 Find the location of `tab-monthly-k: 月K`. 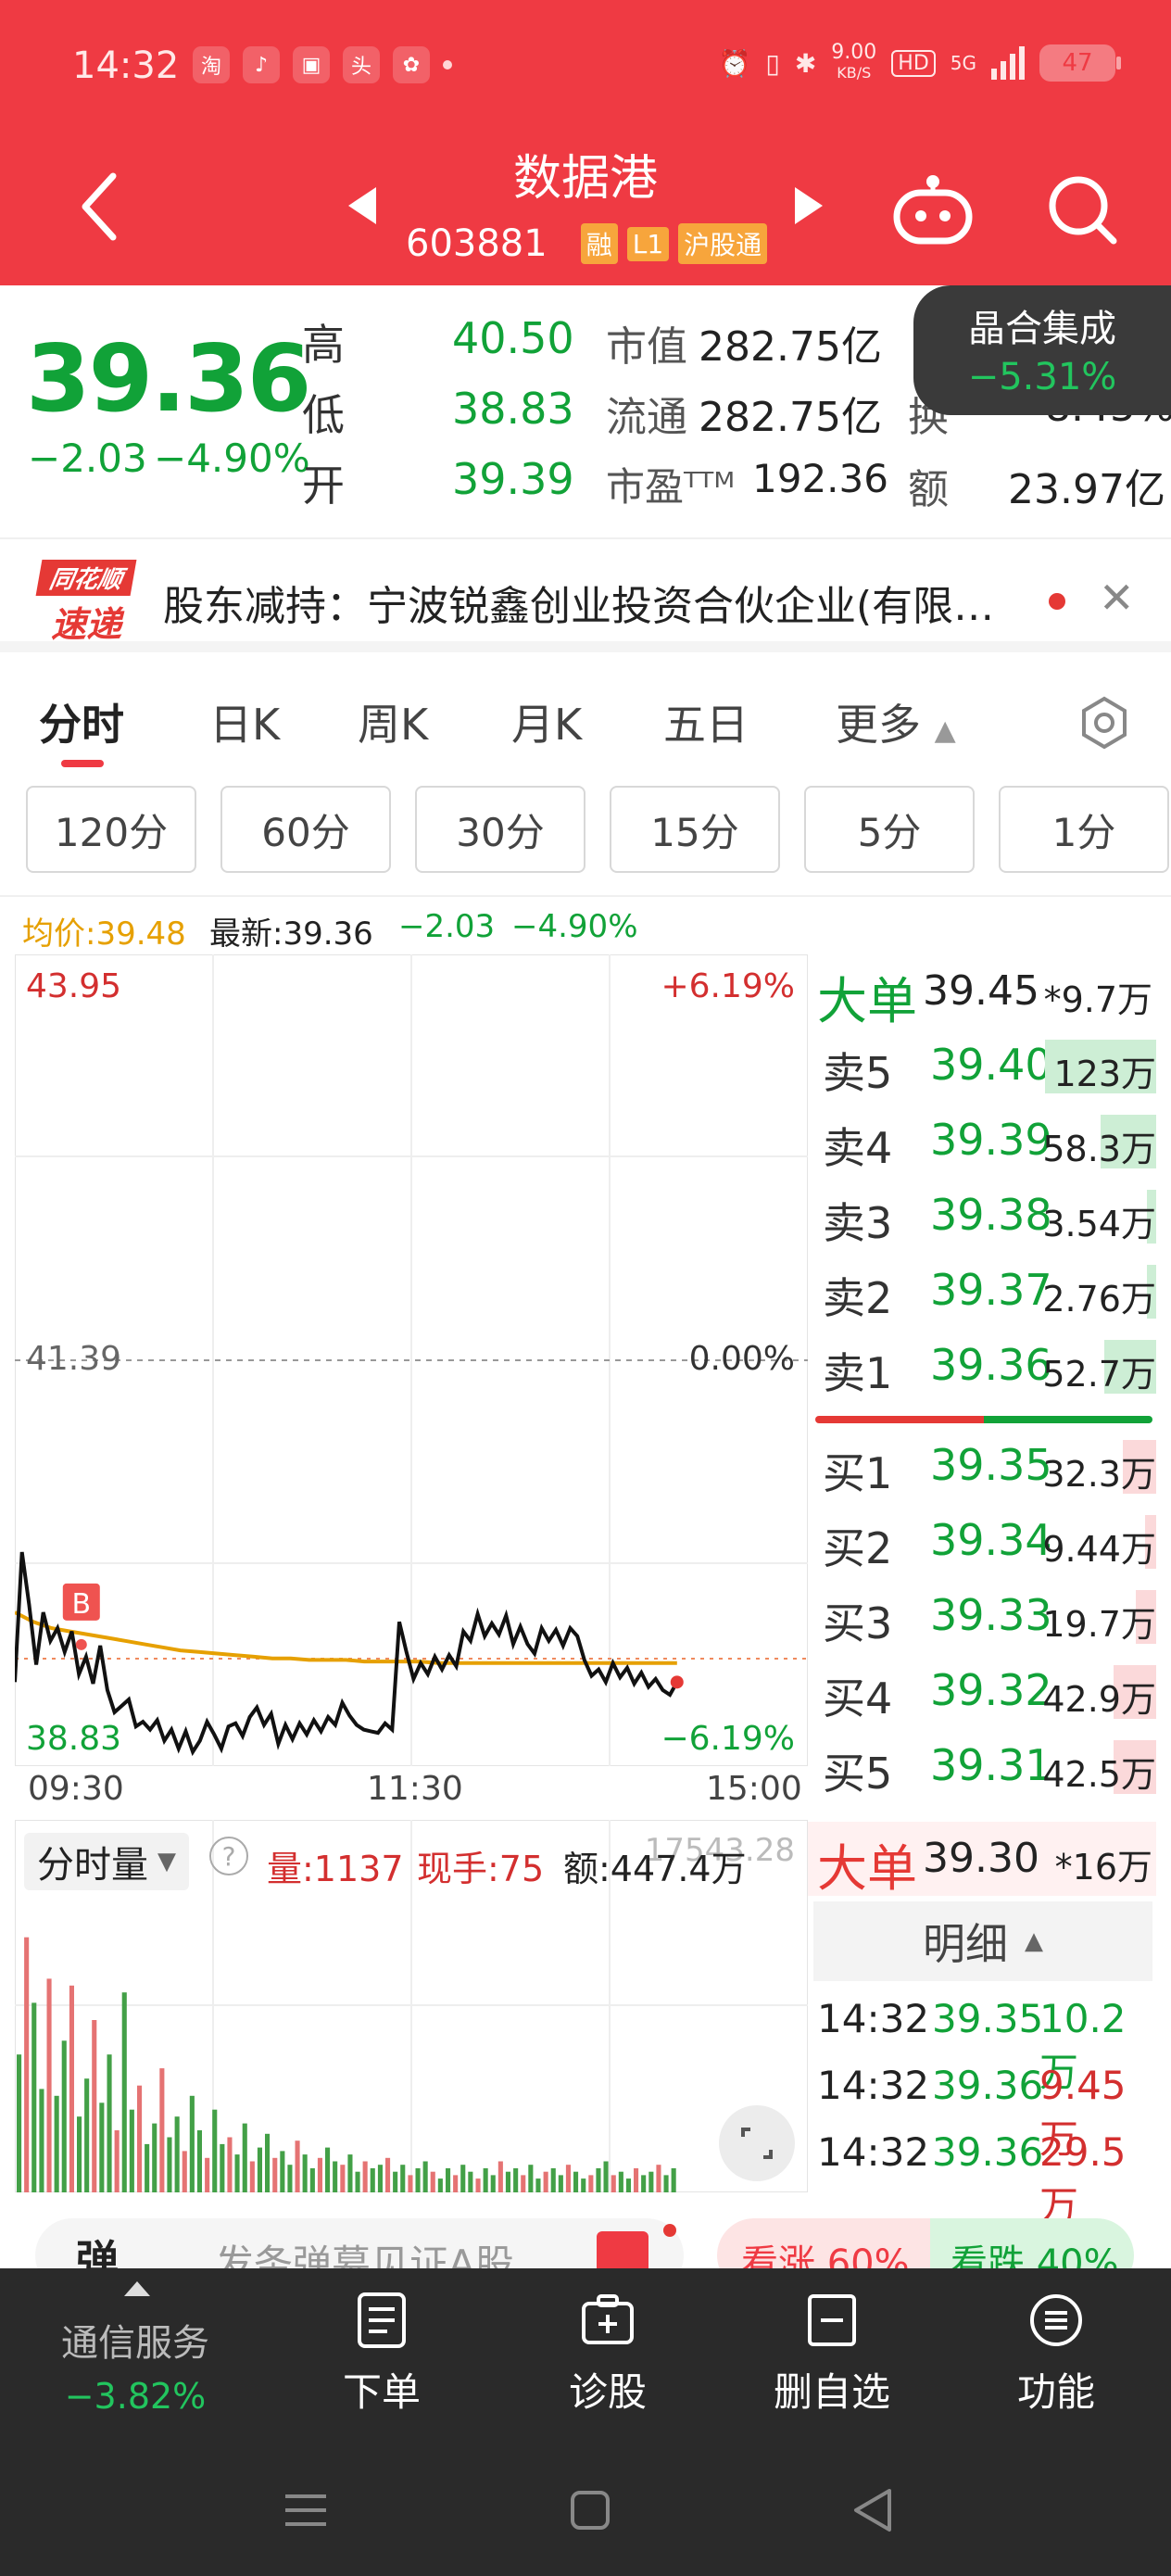

tab-monthly-k: 月K is located at coordinates (547, 721).